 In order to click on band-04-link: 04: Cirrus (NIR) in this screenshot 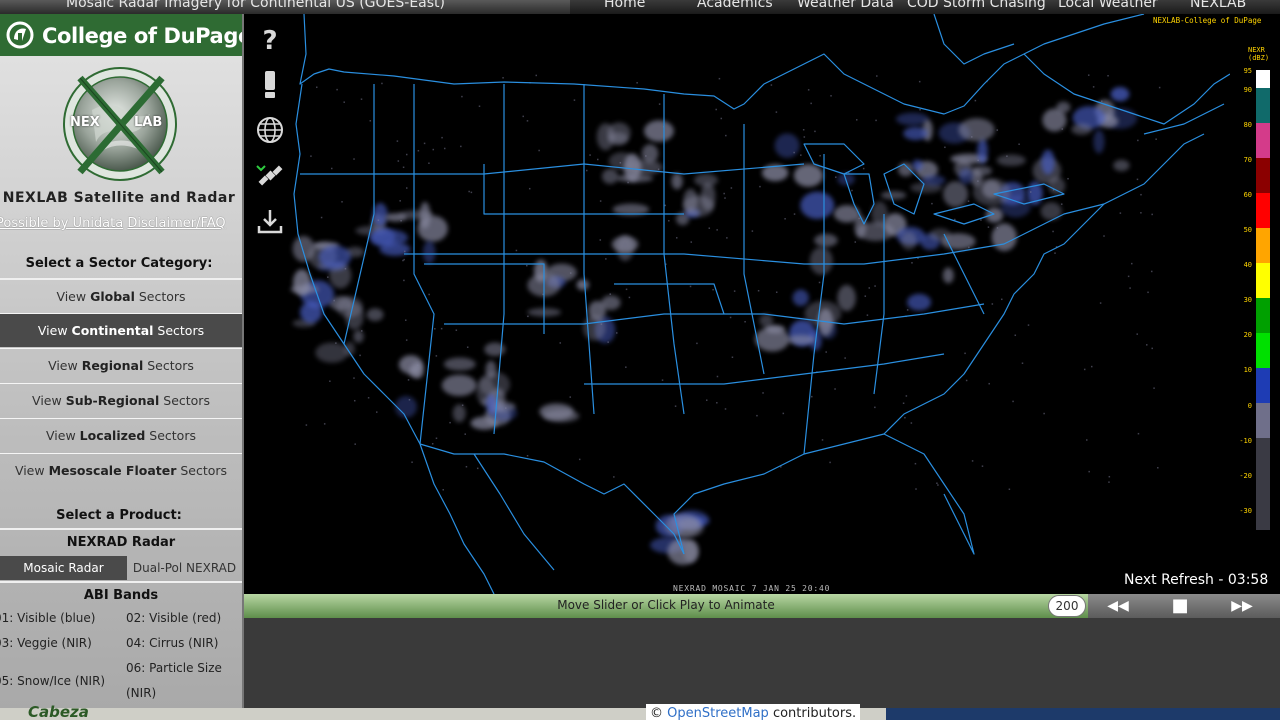, I will do `click(172, 643)`.